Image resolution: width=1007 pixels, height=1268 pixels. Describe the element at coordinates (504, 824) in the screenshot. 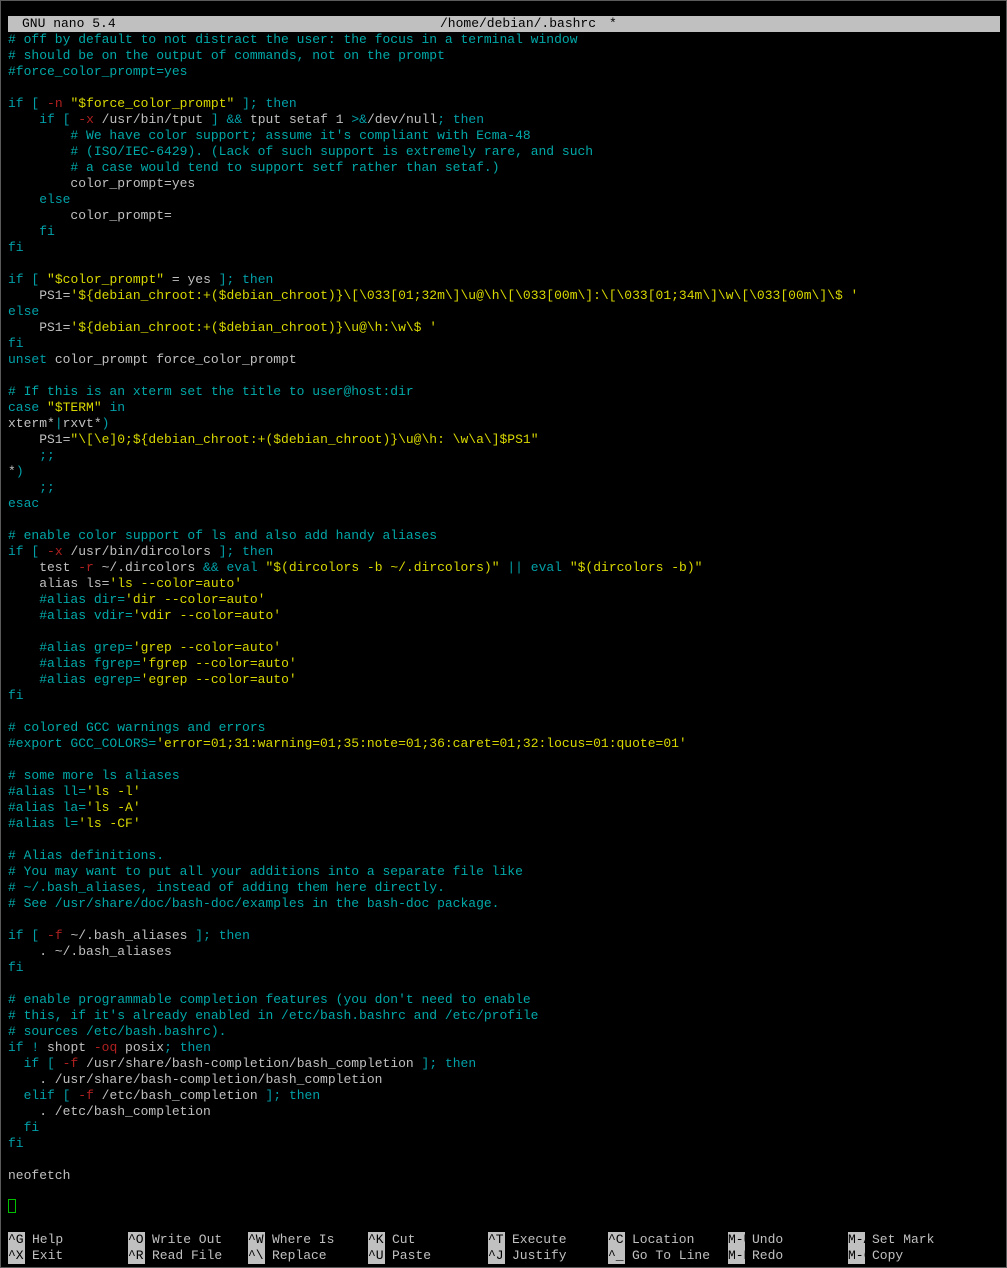

I see `code-line: #alias l='ls -CF'` at that location.